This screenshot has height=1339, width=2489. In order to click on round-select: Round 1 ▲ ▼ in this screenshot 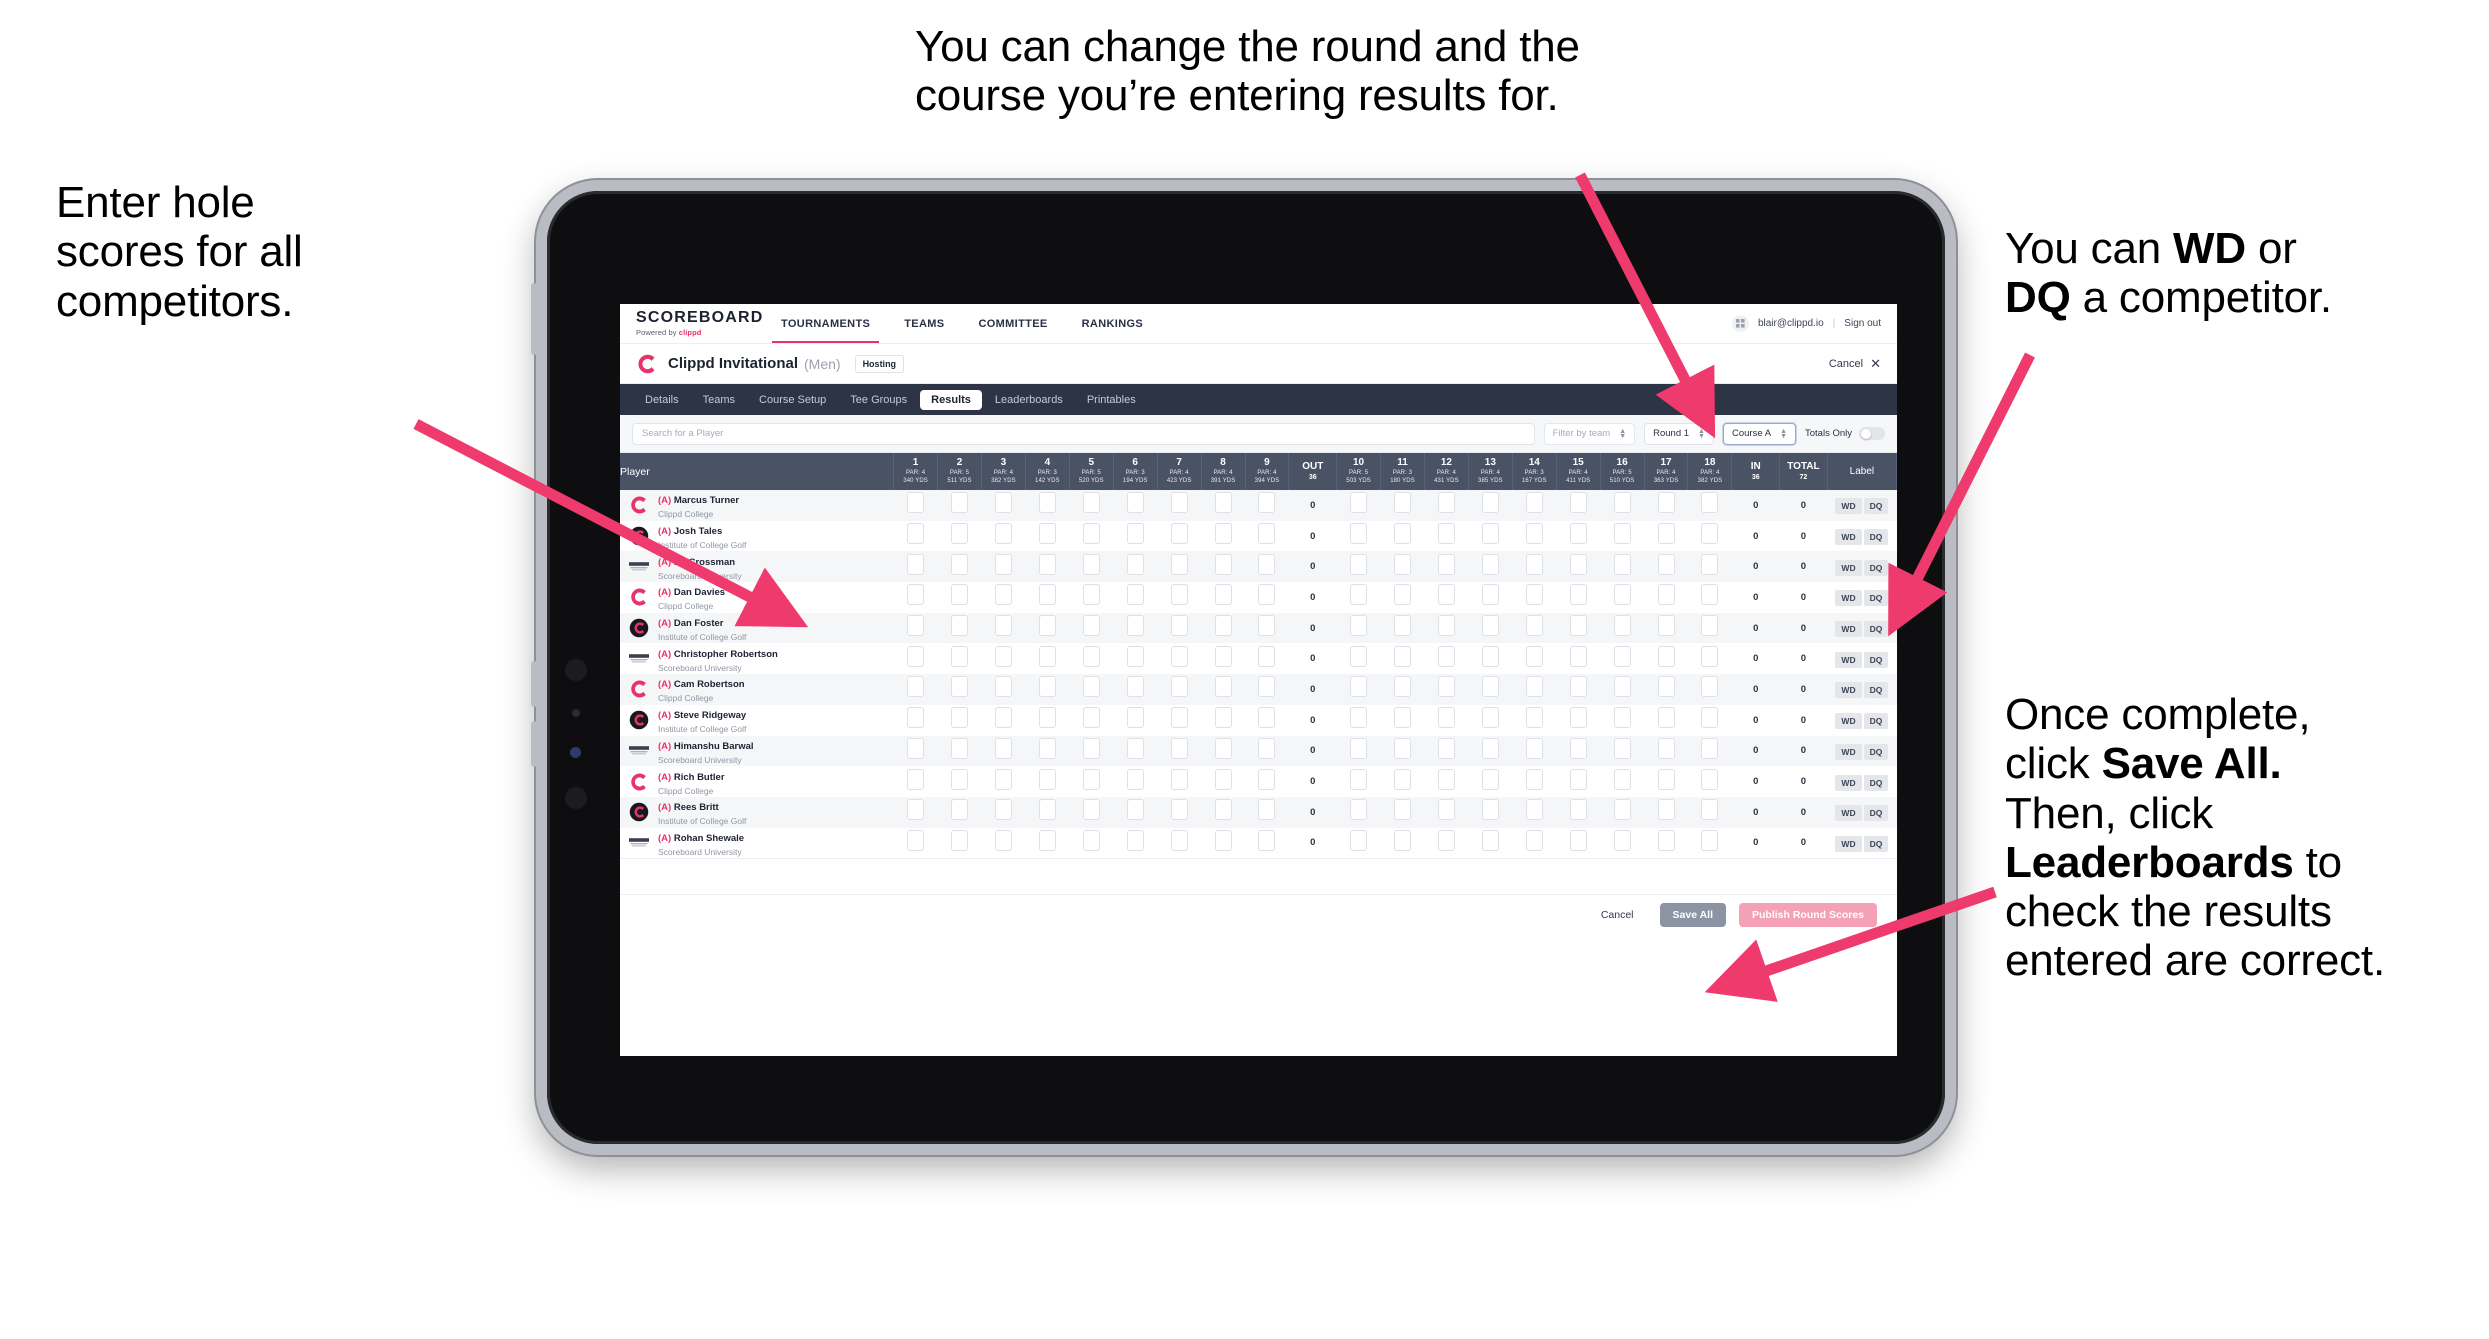, I will do `click(1679, 433)`.